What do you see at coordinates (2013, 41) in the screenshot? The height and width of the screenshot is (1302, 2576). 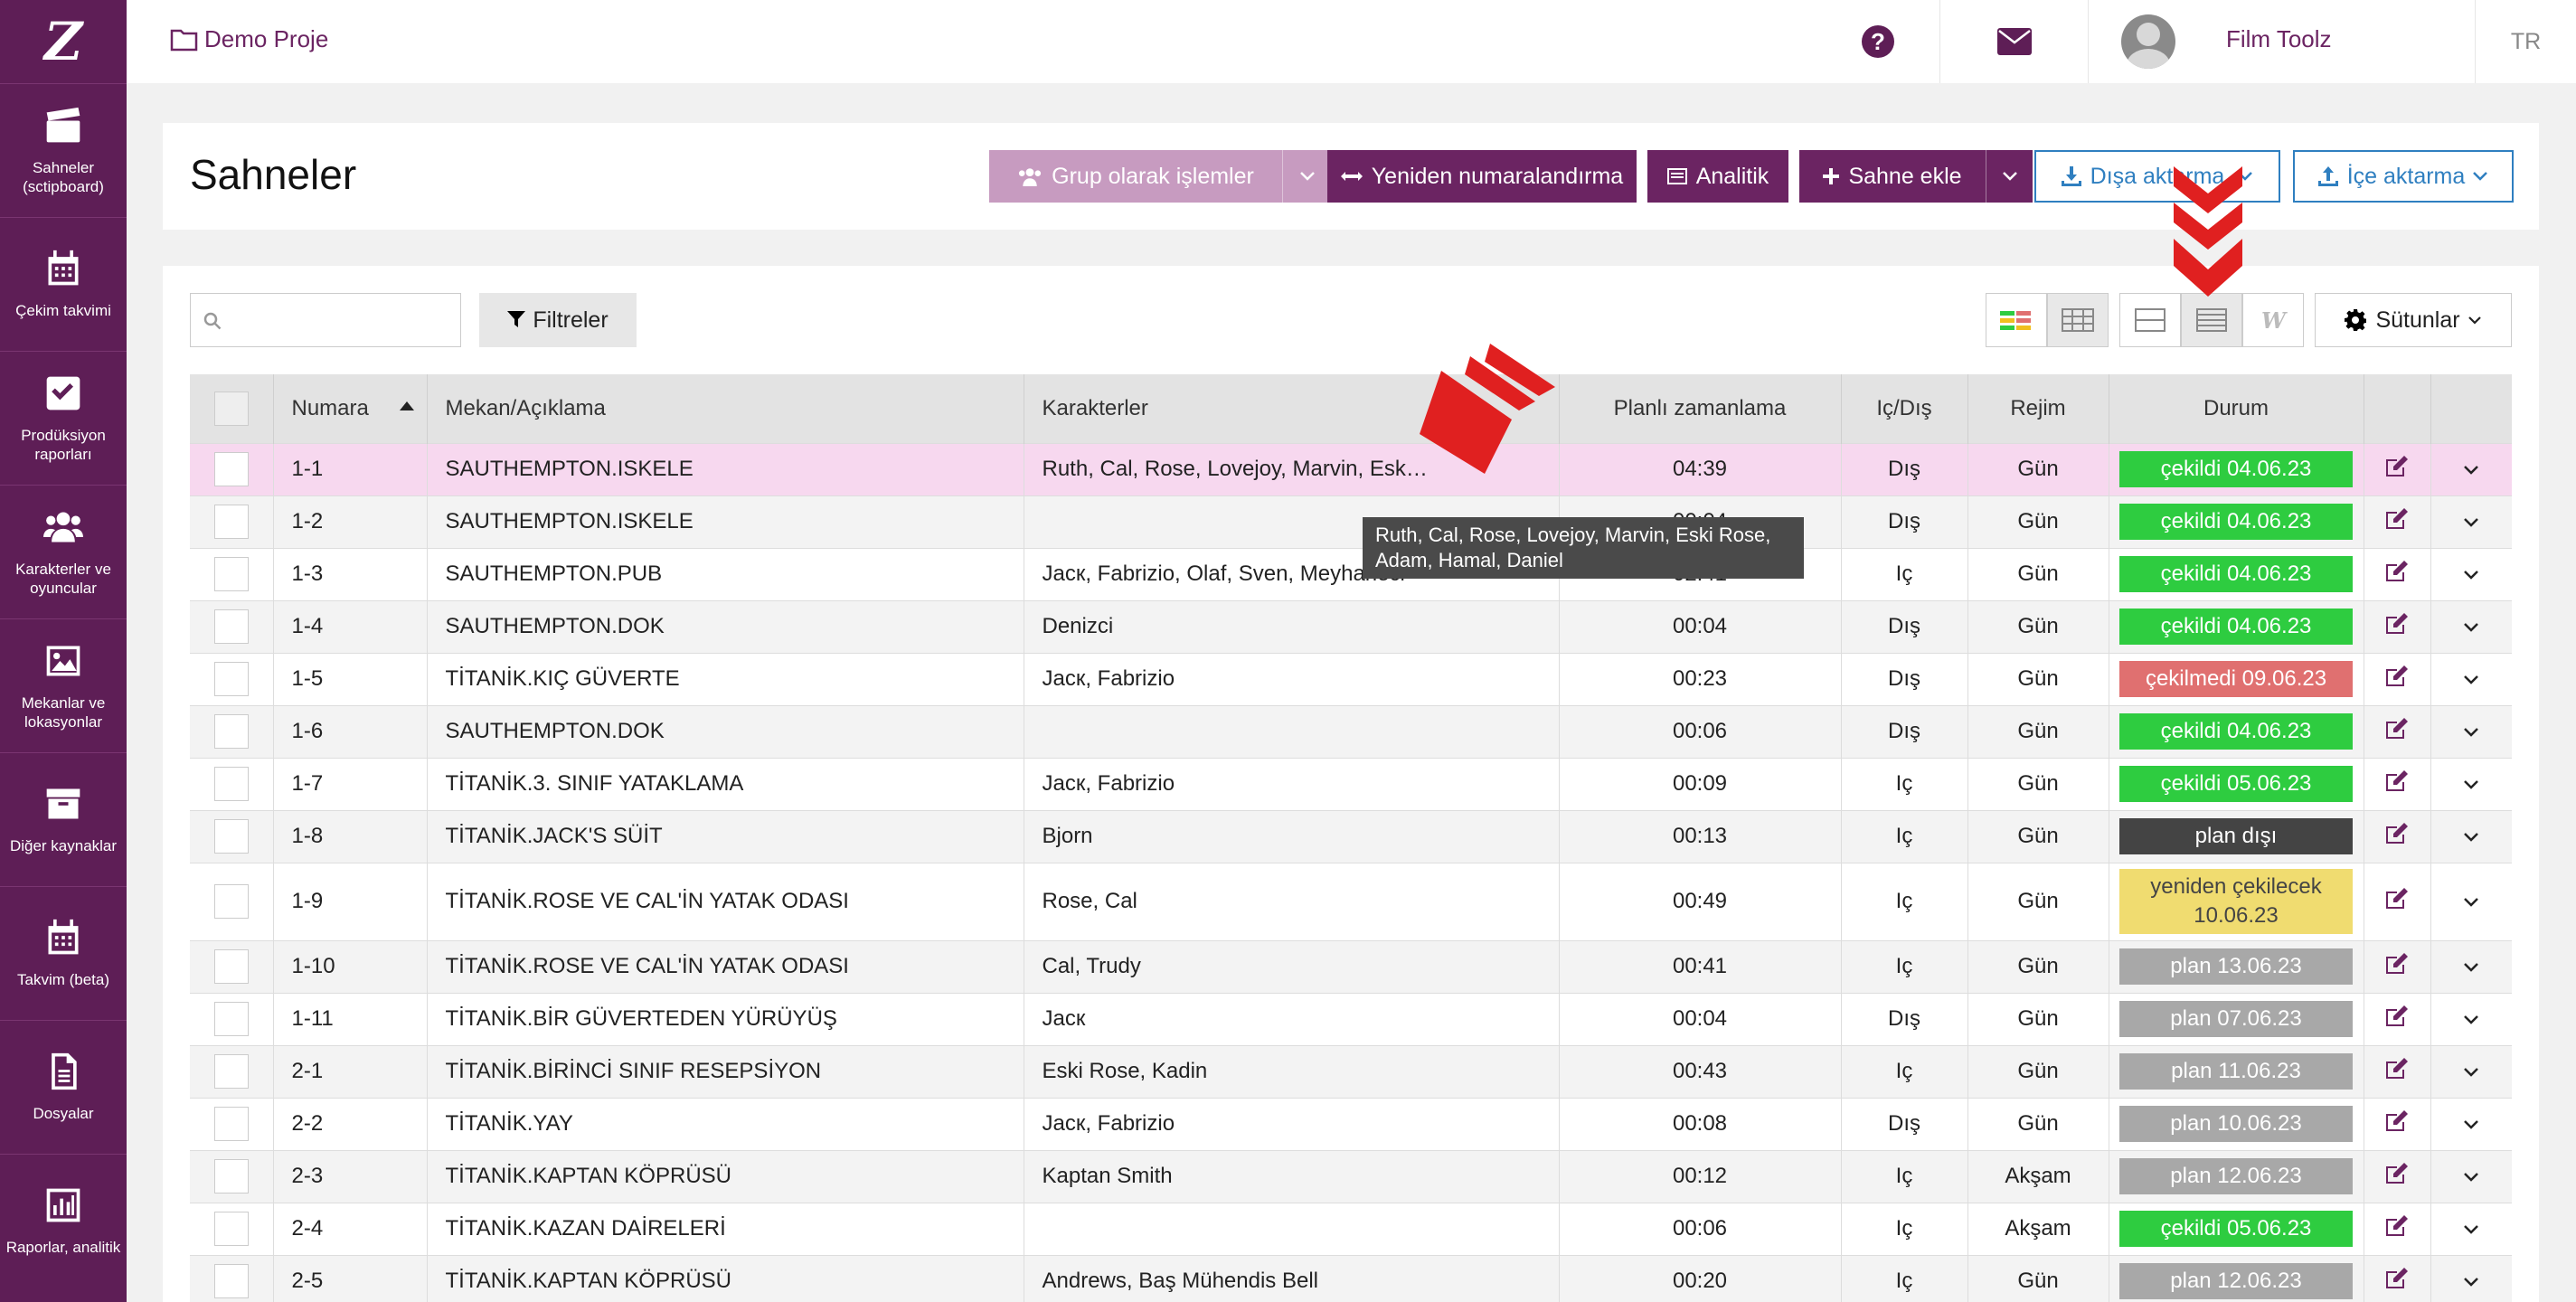 I see `messages-button` at bounding box center [2013, 41].